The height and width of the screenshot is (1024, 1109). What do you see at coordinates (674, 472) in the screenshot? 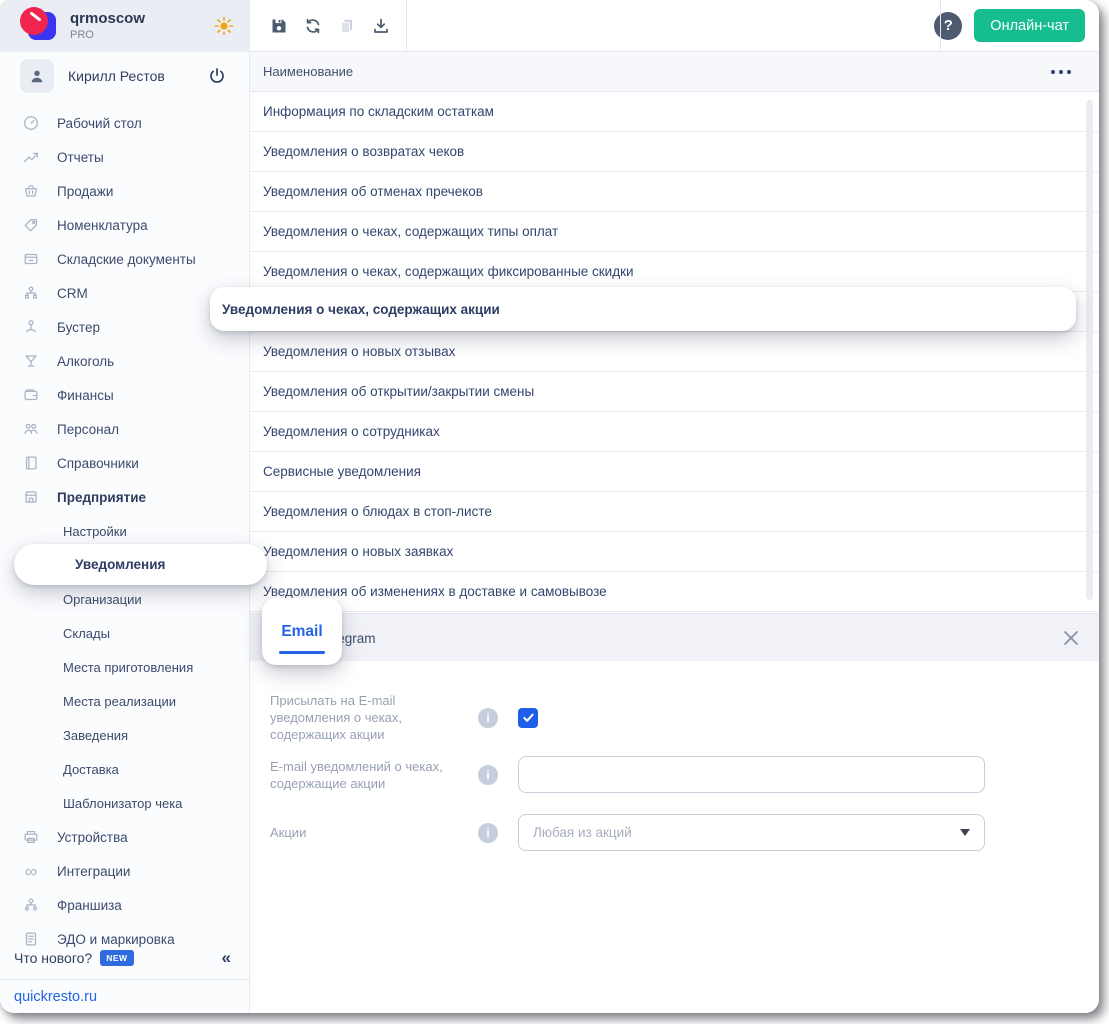
I see `table-row: Сервисные уведомления` at bounding box center [674, 472].